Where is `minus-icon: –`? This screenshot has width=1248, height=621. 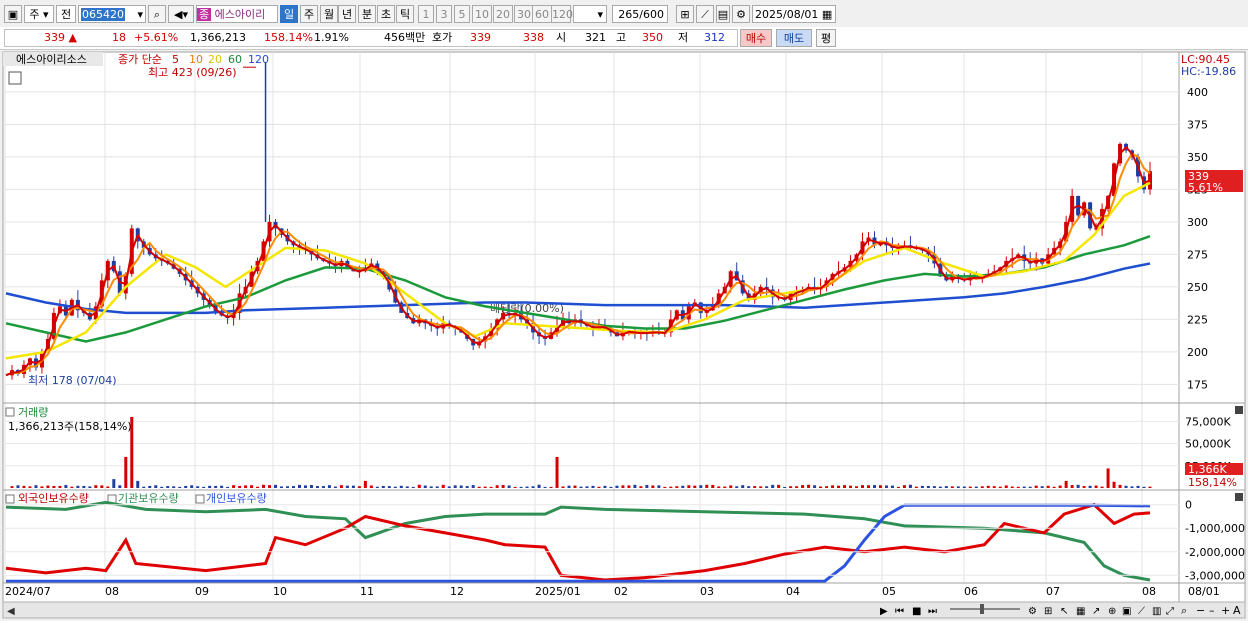 minus-icon: – is located at coordinates (1212, 610).